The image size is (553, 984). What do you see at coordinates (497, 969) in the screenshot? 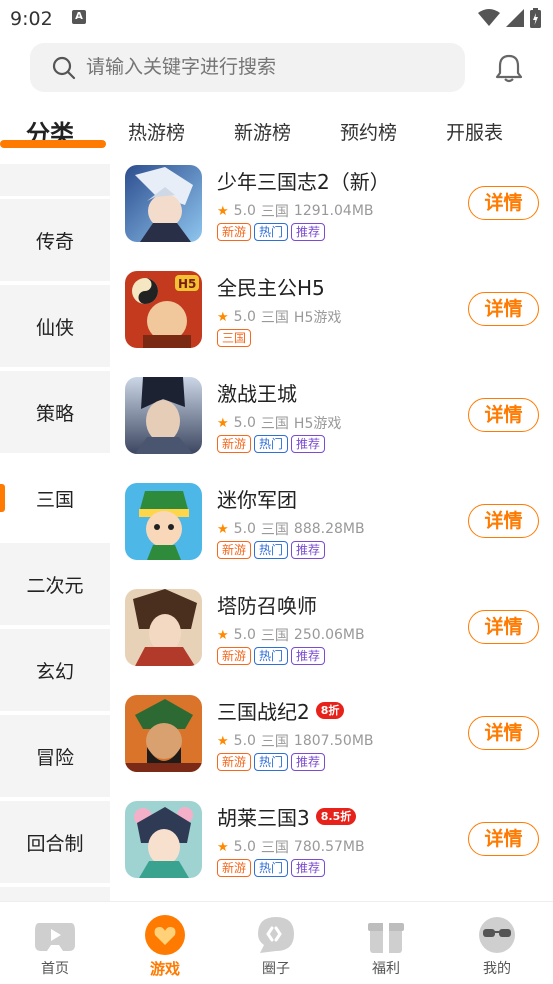
I see `nav-label: 我的` at bounding box center [497, 969].